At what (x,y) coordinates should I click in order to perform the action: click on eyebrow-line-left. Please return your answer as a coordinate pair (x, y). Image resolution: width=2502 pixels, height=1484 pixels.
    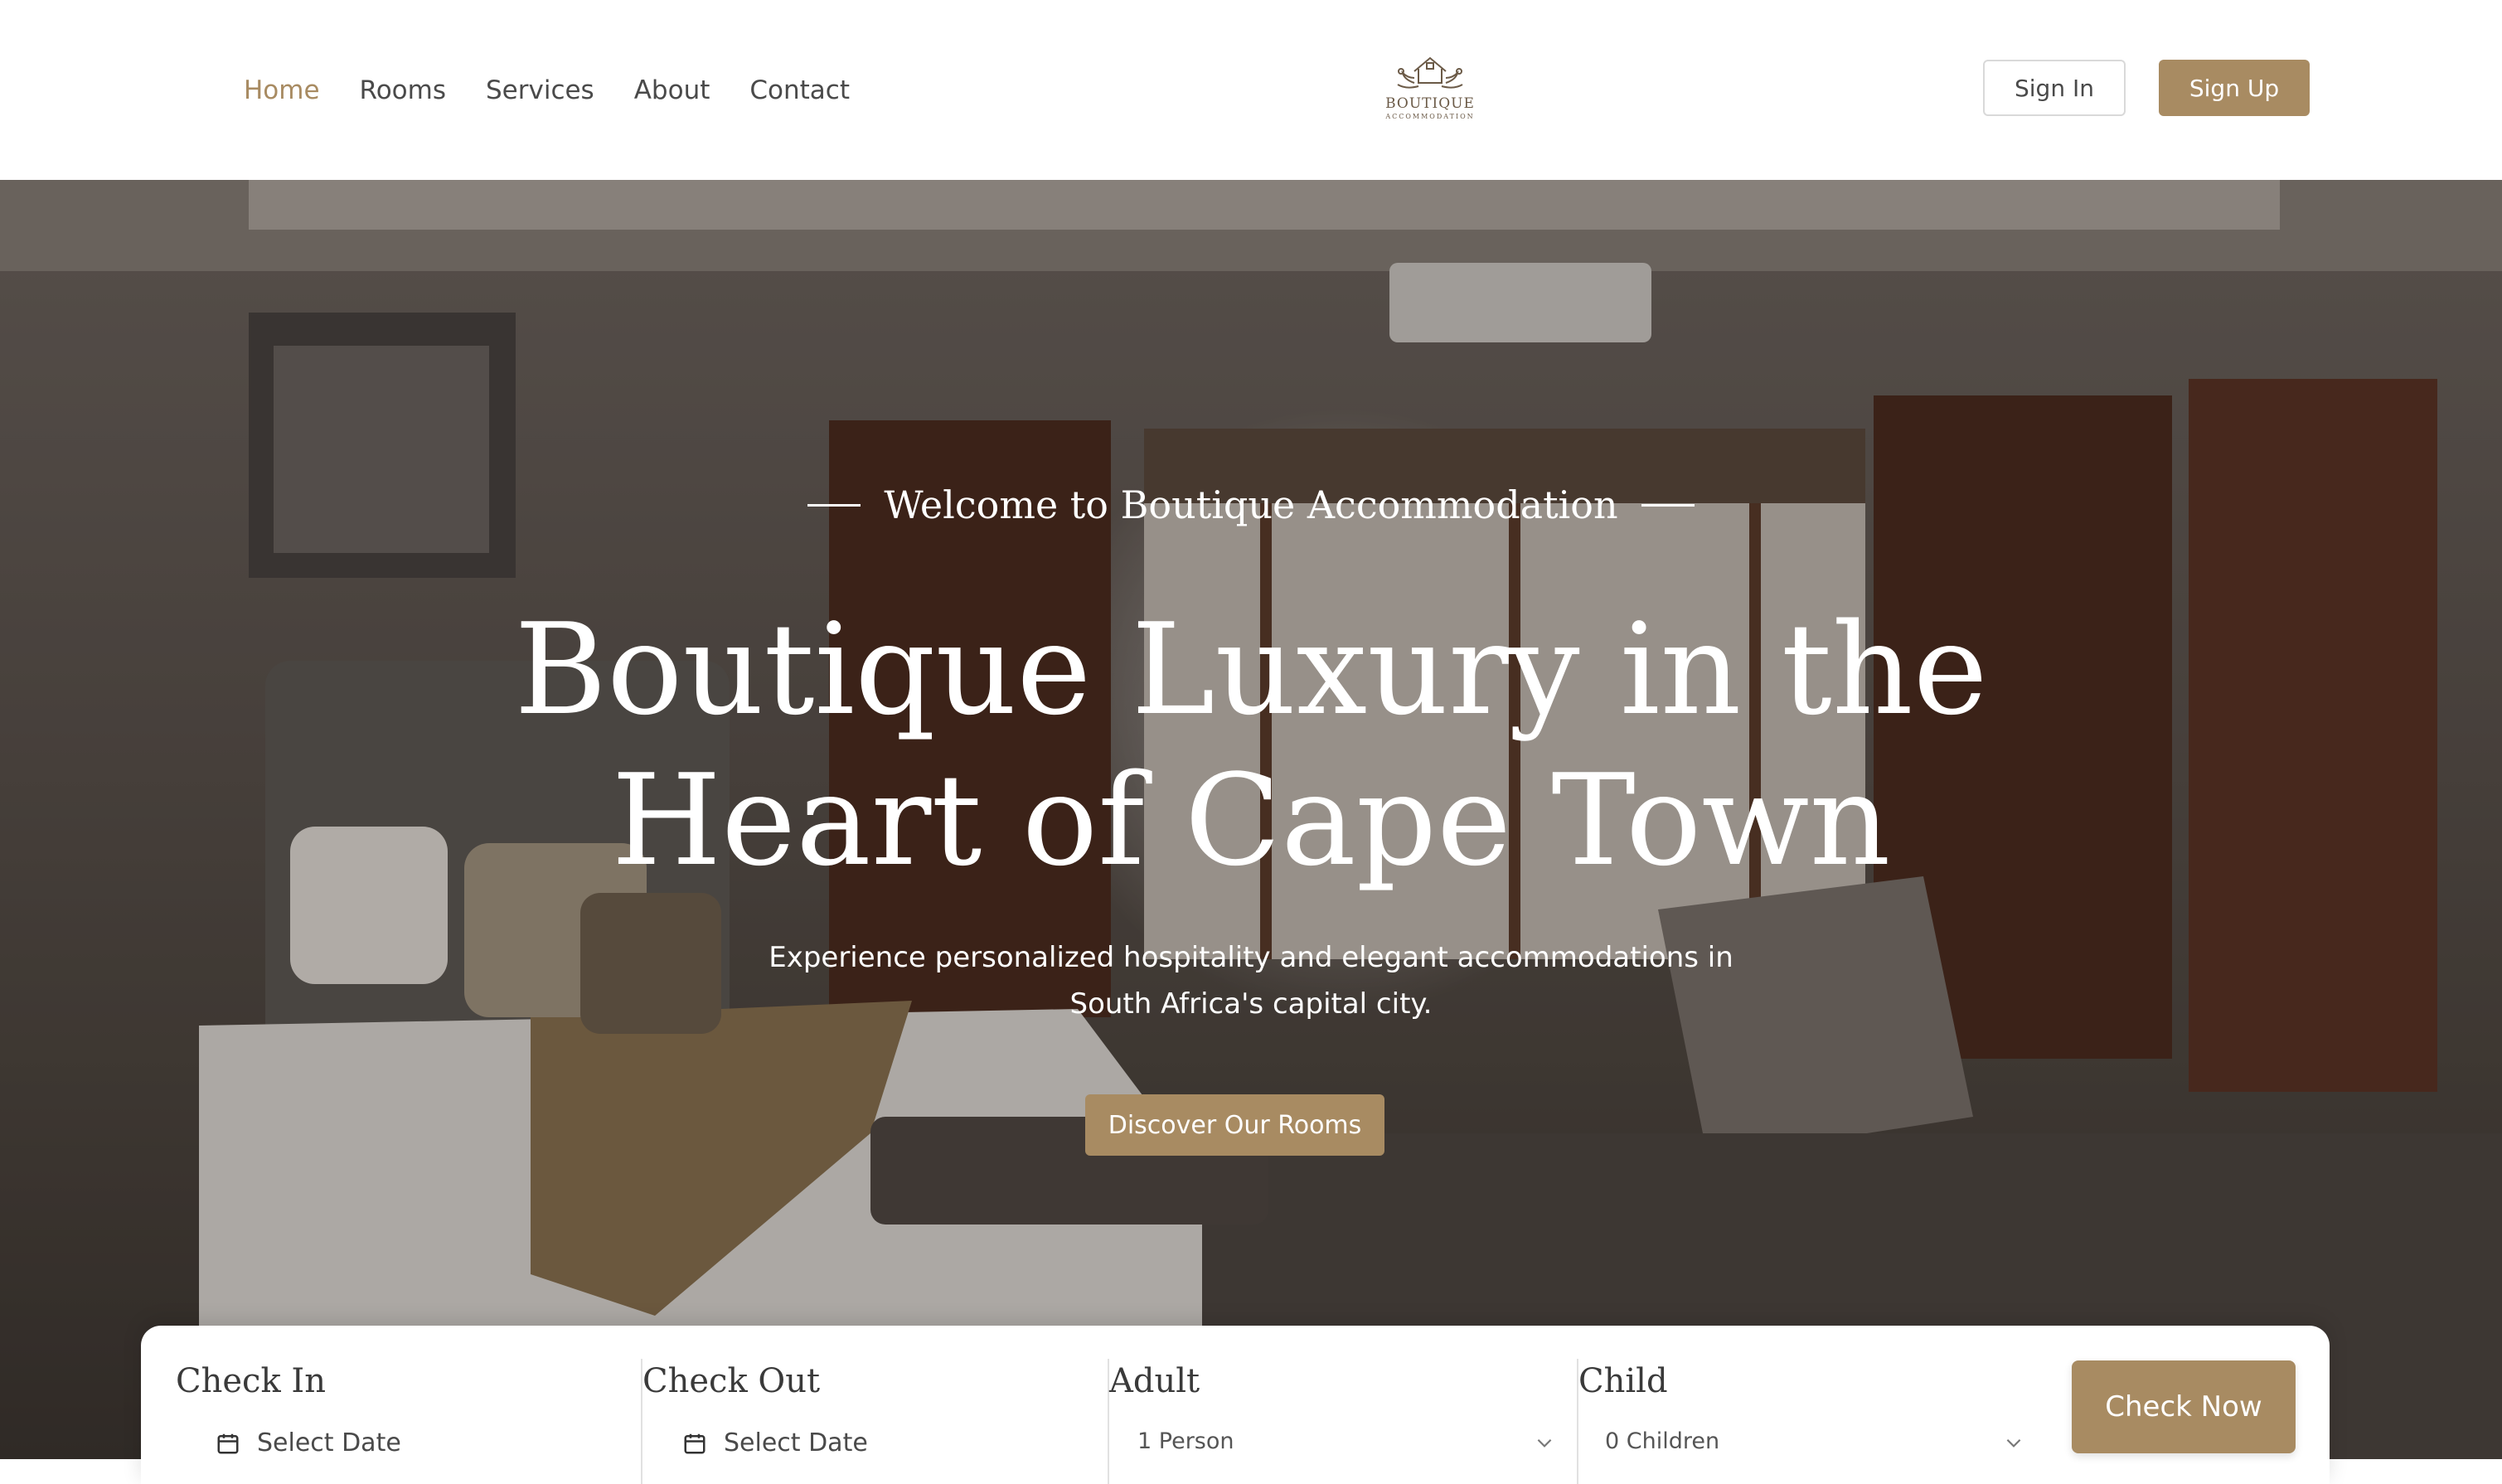
    Looking at the image, I should click on (834, 505).